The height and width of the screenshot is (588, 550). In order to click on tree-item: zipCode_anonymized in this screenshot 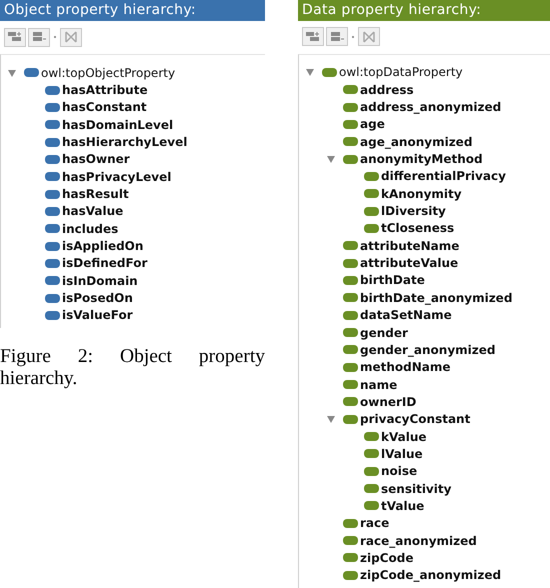, I will do `click(431, 575)`.